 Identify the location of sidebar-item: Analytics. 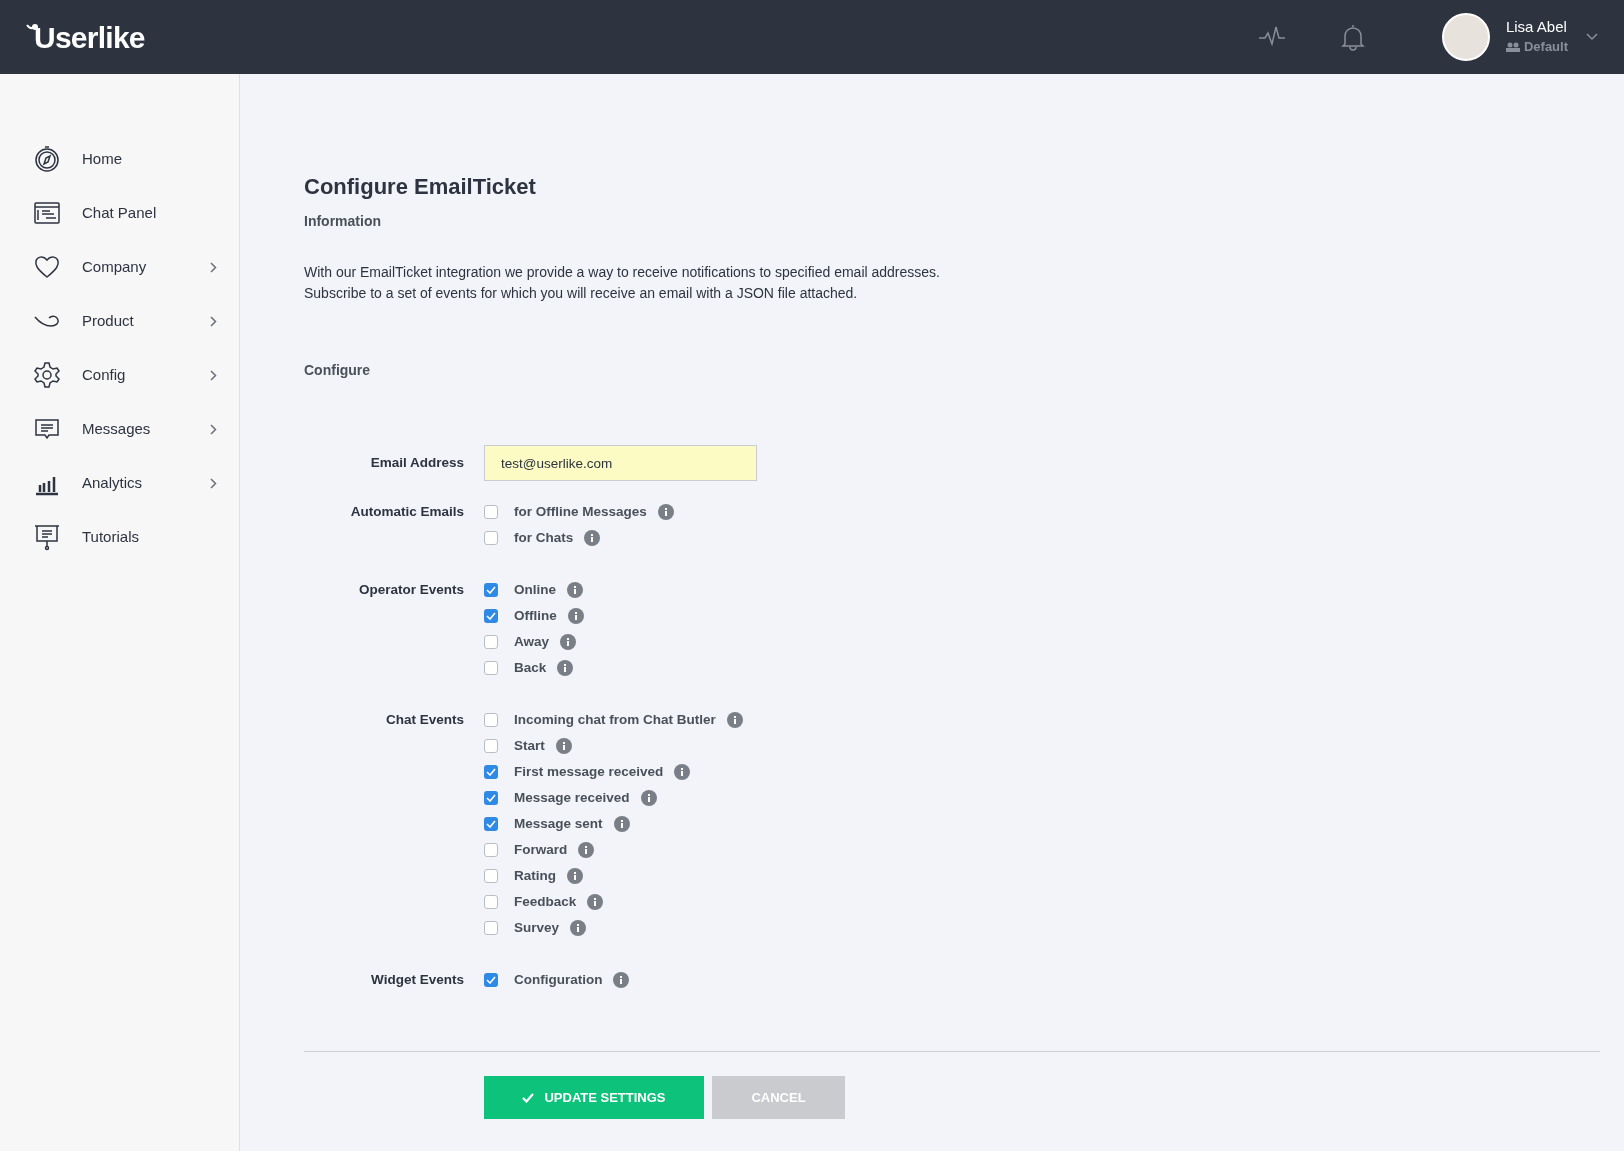
(119, 483).